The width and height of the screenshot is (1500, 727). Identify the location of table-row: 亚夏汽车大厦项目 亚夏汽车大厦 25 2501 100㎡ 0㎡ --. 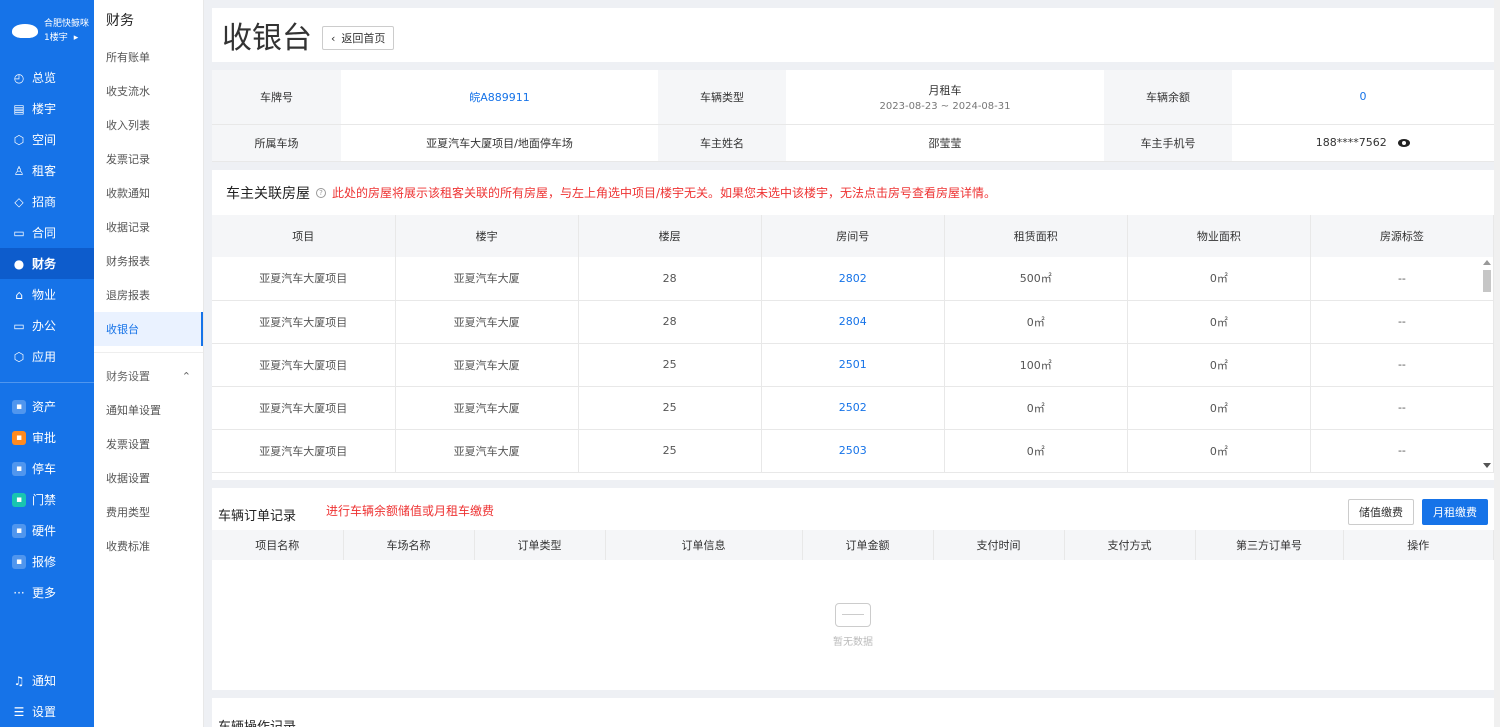
(853, 365).